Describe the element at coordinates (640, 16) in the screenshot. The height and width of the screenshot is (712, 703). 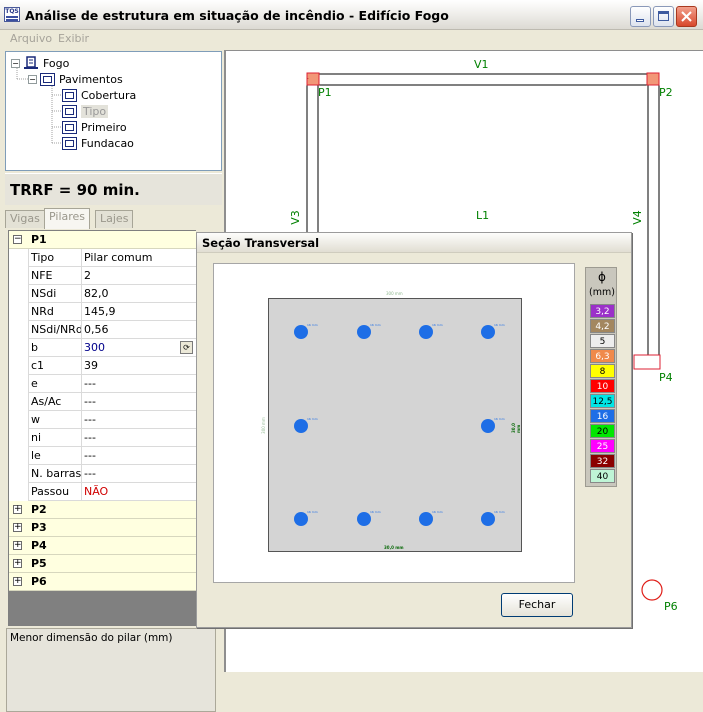
I see `minimize-button` at that location.